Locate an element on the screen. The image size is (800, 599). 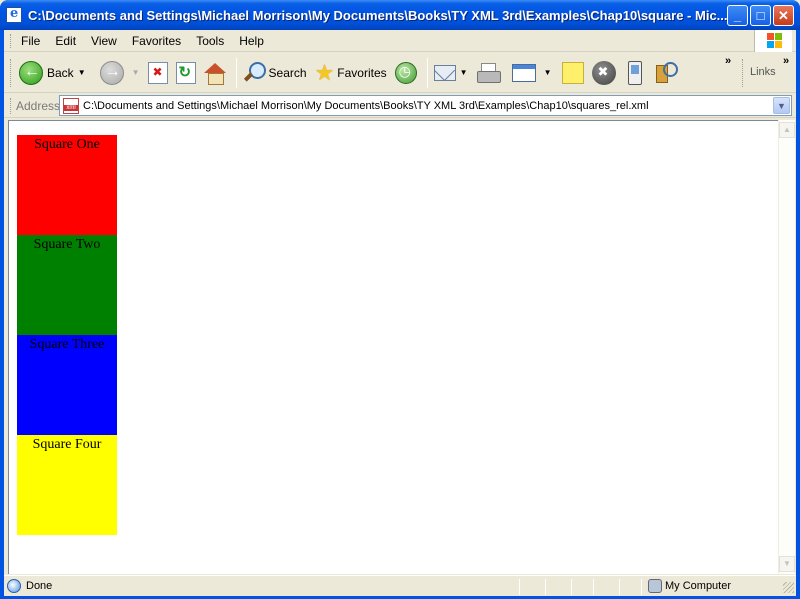
print-button is located at coordinates (488, 72).